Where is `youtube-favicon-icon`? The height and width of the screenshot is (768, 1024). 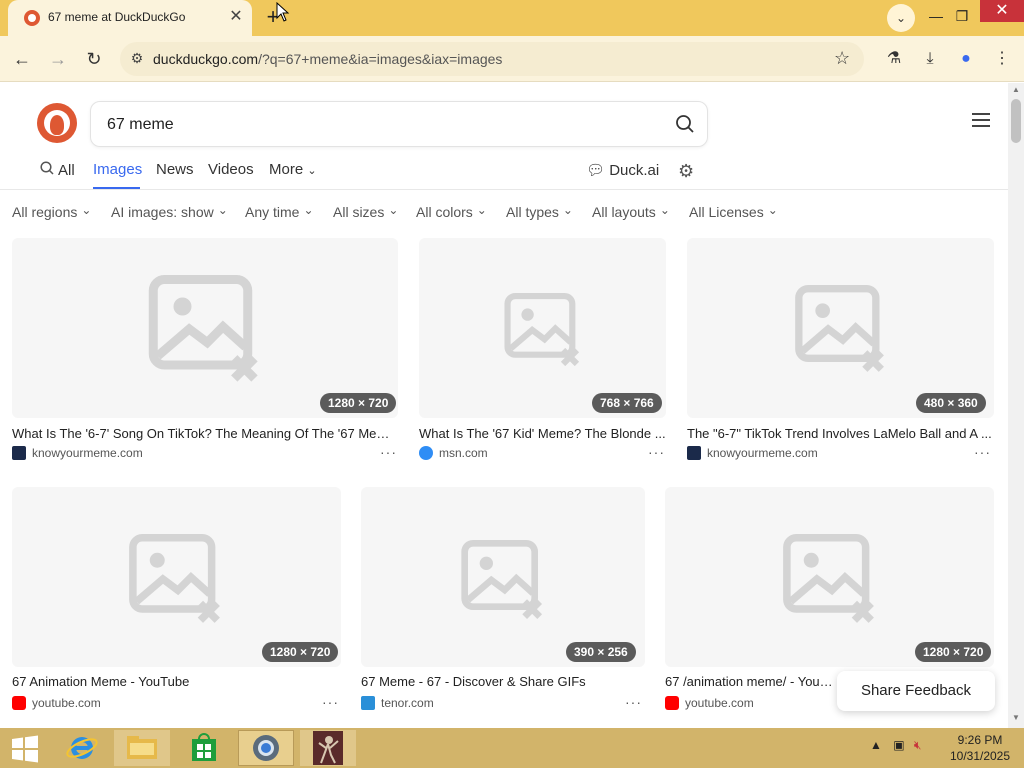 youtube-favicon-icon is located at coordinates (19, 703).